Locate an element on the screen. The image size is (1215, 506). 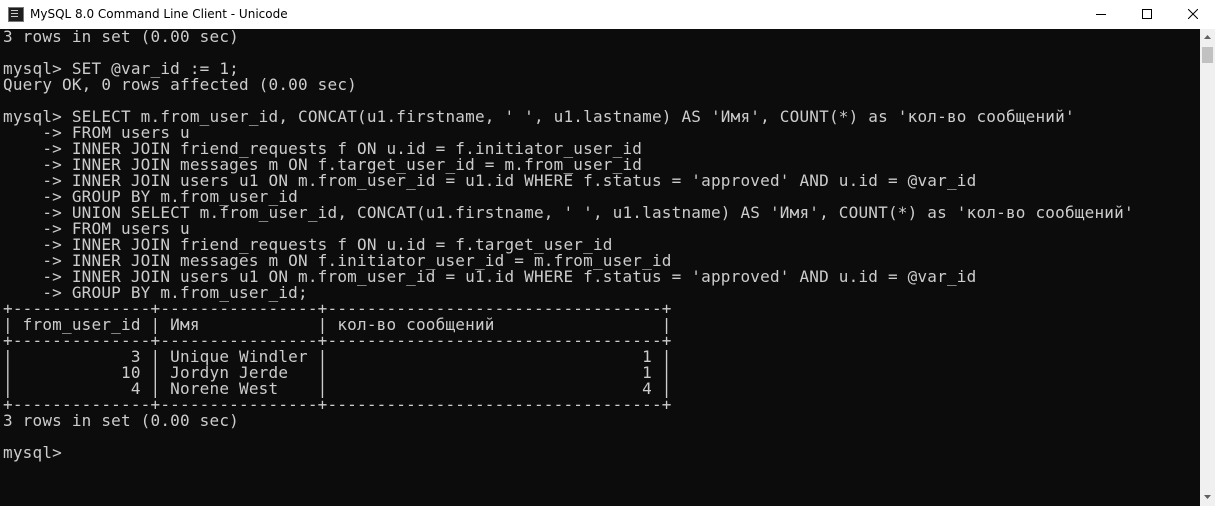
console-line: mysql> is located at coordinates (32, 452).